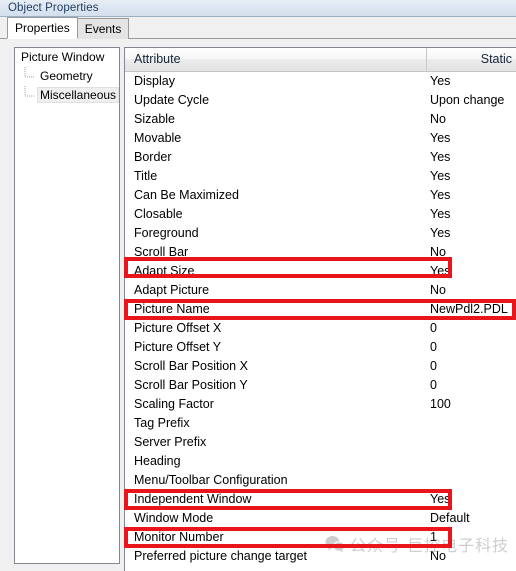 This screenshot has height=571, width=516. Describe the element at coordinates (320, 442) in the screenshot. I see `table-row: Server Prefix` at that location.